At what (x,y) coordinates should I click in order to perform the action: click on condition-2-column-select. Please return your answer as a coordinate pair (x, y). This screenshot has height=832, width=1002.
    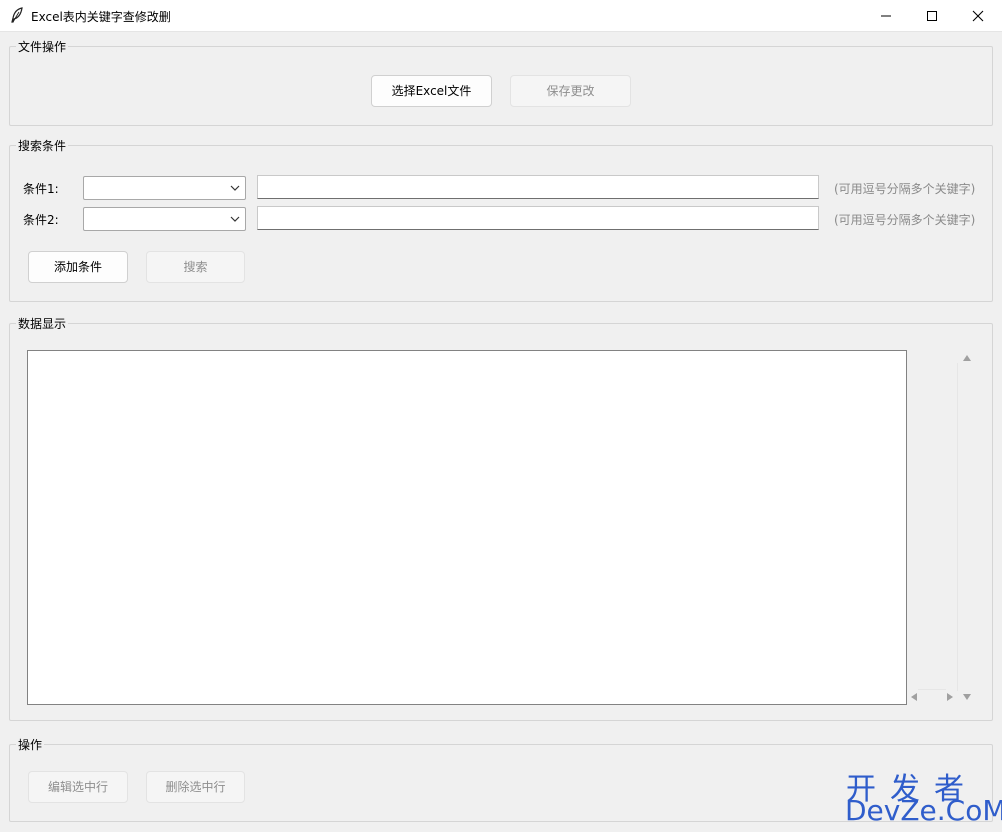
    Looking at the image, I should click on (164, 219).